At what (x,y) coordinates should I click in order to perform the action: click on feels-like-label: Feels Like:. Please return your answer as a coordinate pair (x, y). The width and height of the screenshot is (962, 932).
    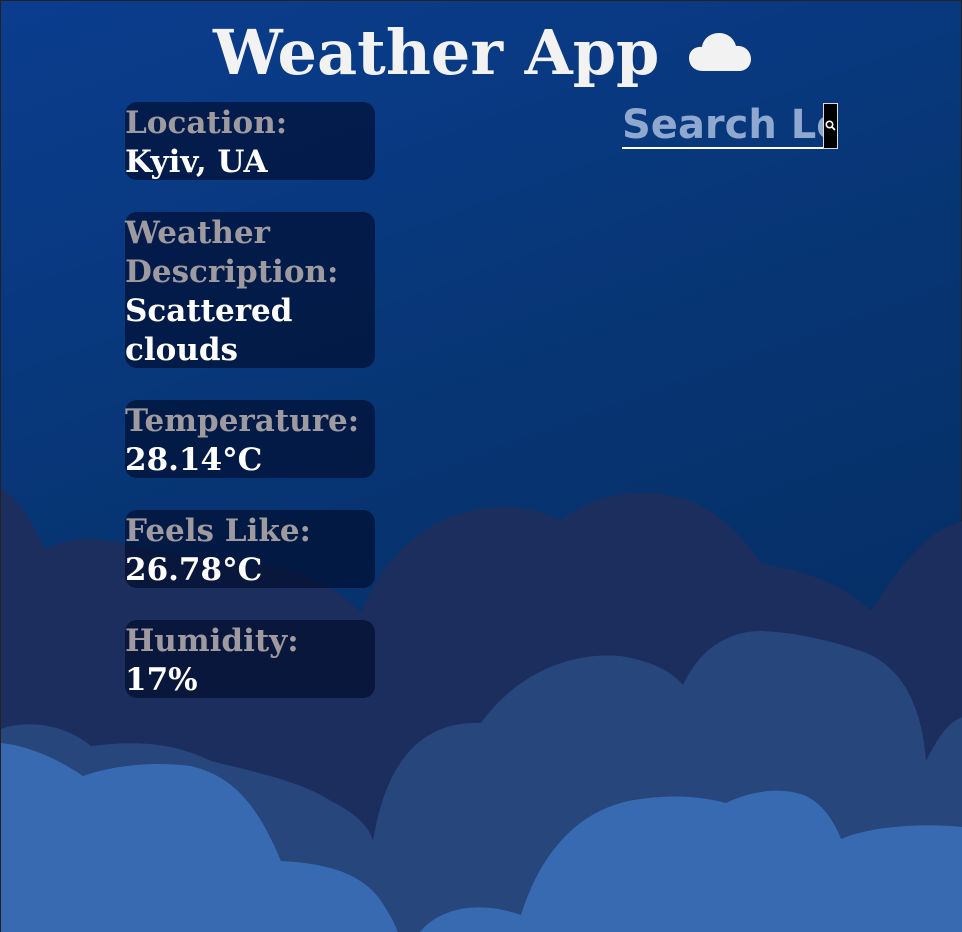
    Looking at the image, I should click on (218, 531).